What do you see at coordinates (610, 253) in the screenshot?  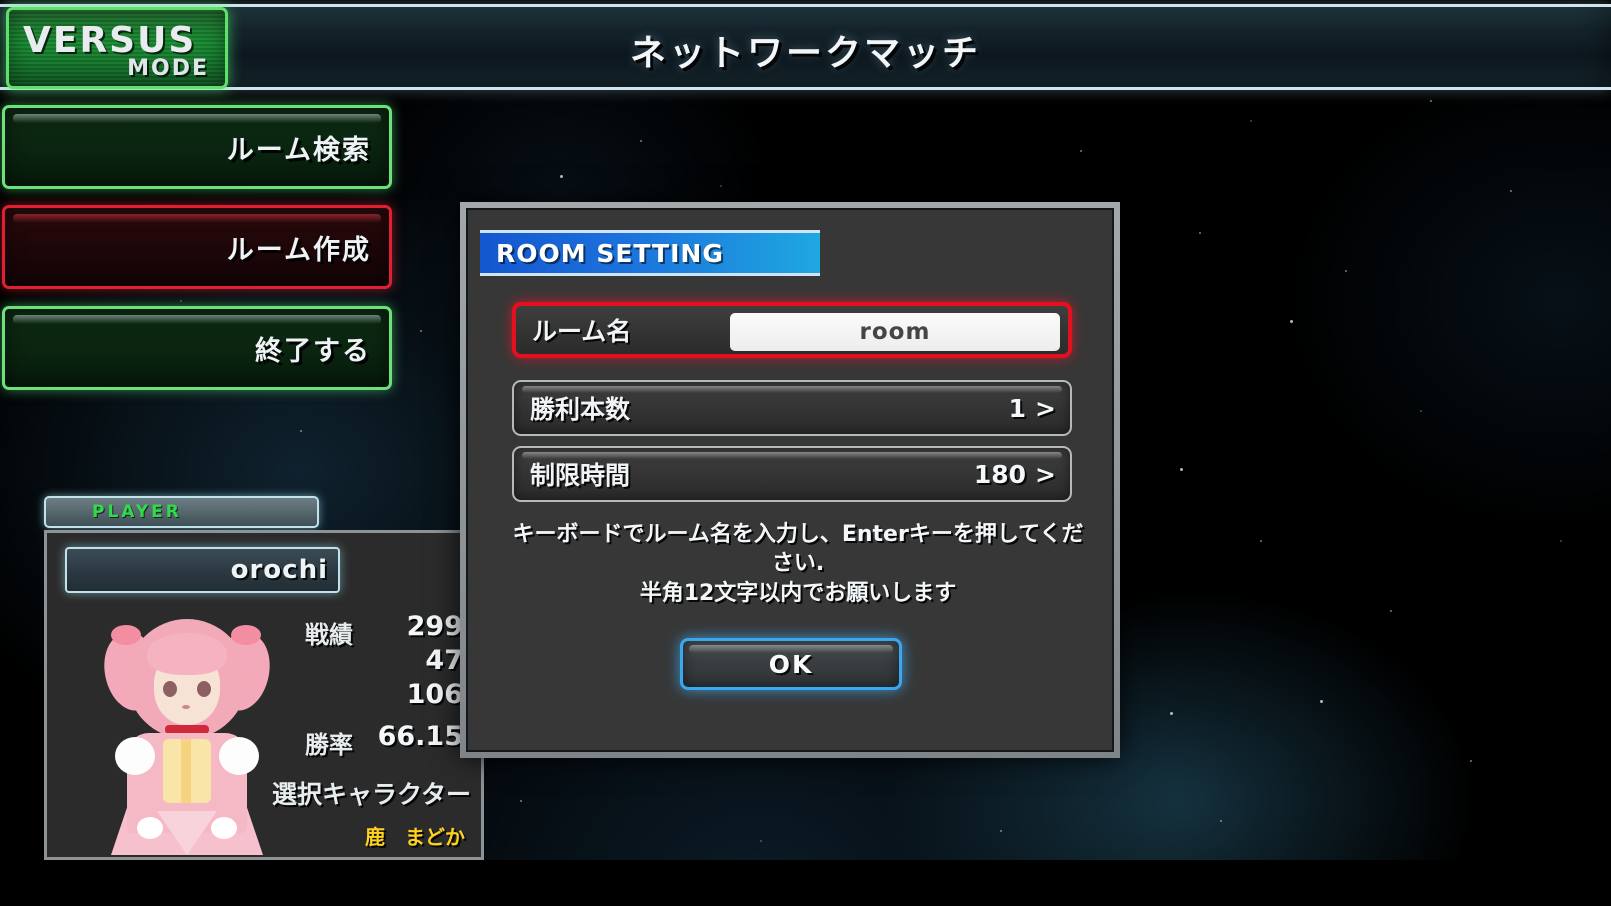 I see `dialog-title: ROOM SETTING` at bounding box center [610, 253].